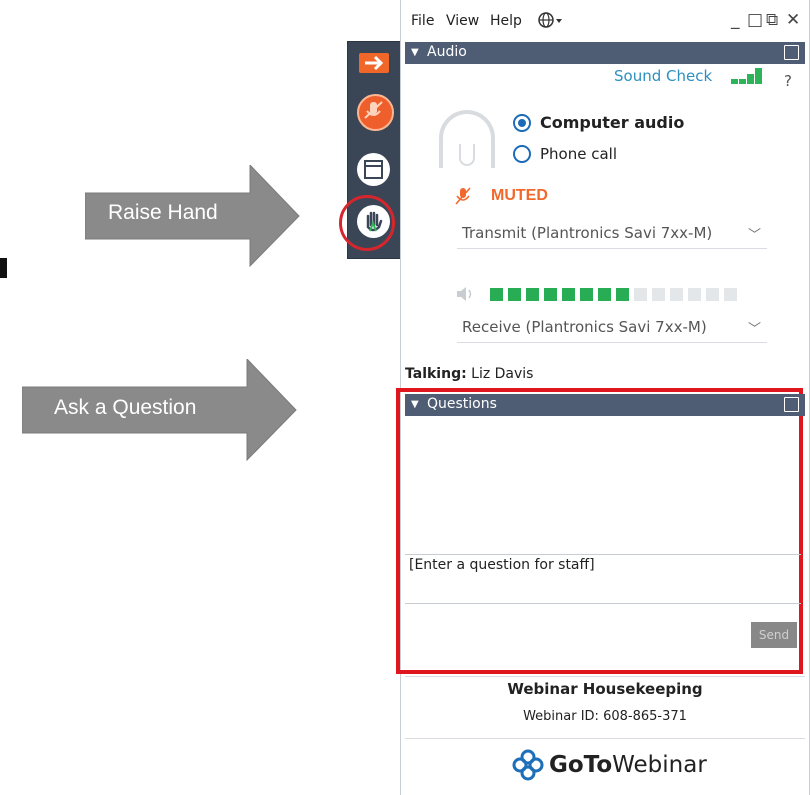 This screenshot has width=810, height=795. What do you see at coordinates (605, 716) in the screenshot?
I see `webinar-id: Webinar ID: 608-865-371` at bounding box center [605, 716].